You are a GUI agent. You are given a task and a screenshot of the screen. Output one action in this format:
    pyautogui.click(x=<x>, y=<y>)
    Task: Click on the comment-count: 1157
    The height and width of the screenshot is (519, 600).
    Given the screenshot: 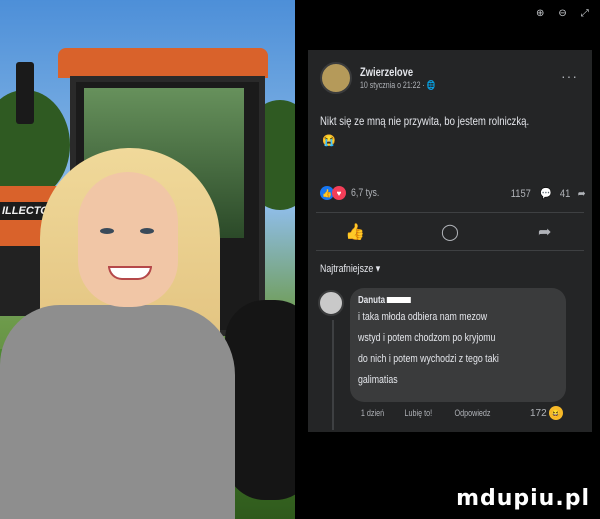 What is the action you would take?
    pyautogui.click(x=521, y=193)
    